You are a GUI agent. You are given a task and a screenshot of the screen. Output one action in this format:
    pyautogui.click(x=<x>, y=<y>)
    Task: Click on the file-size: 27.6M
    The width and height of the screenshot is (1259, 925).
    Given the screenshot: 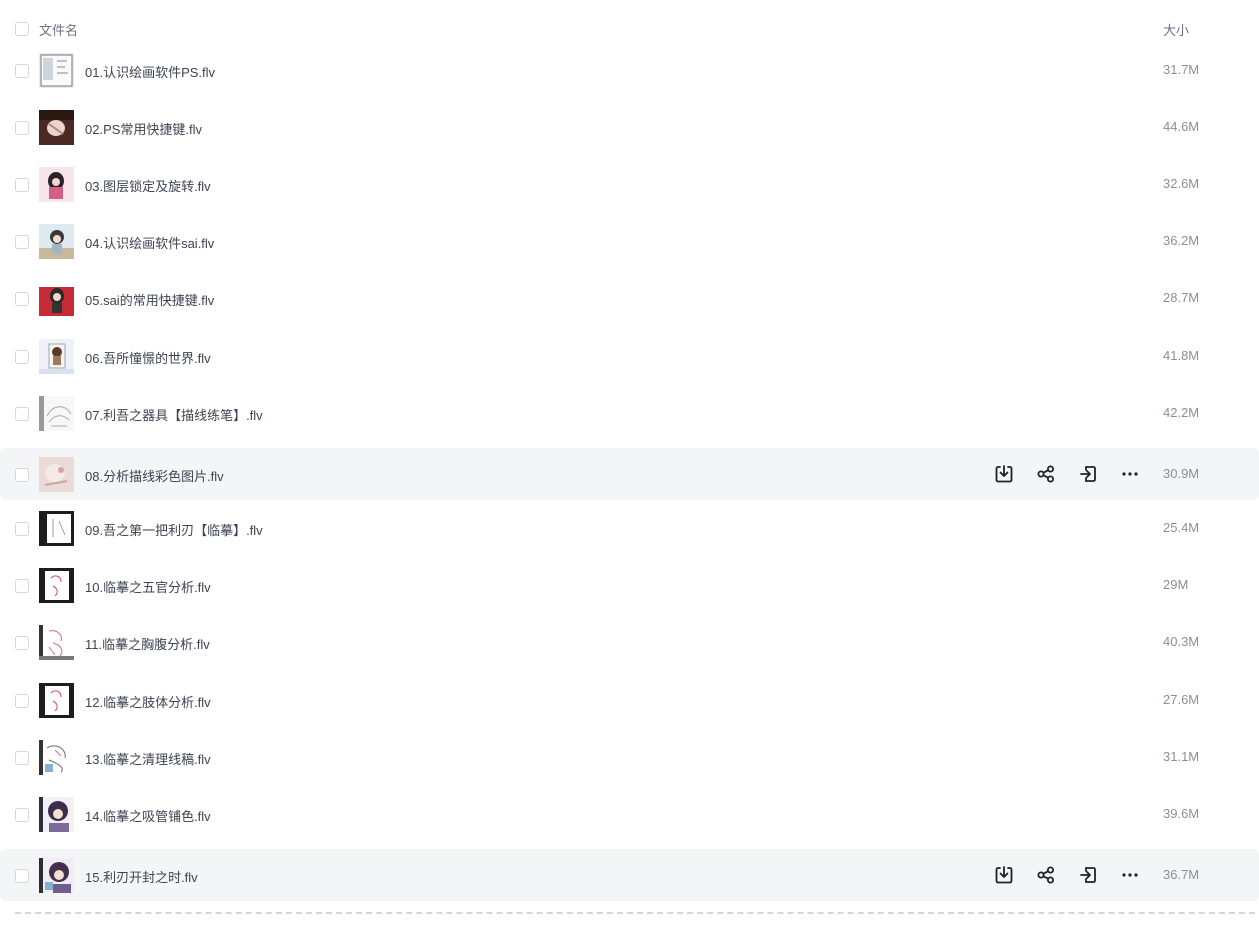 What is the action you would take?
    pyautogui.click(x=1181, y=699)
    